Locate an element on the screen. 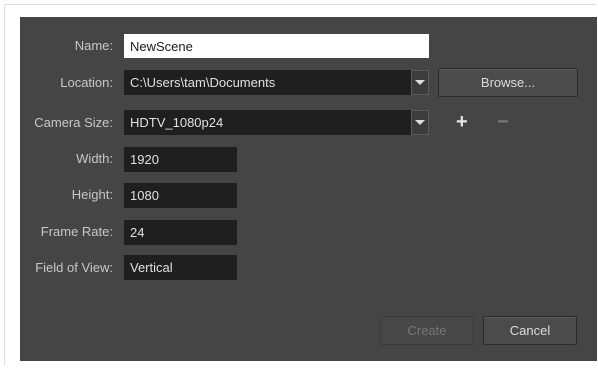 The height and width of the screenshot is (370, 598). height-field: 1080 is located at coordinates (180, 195).